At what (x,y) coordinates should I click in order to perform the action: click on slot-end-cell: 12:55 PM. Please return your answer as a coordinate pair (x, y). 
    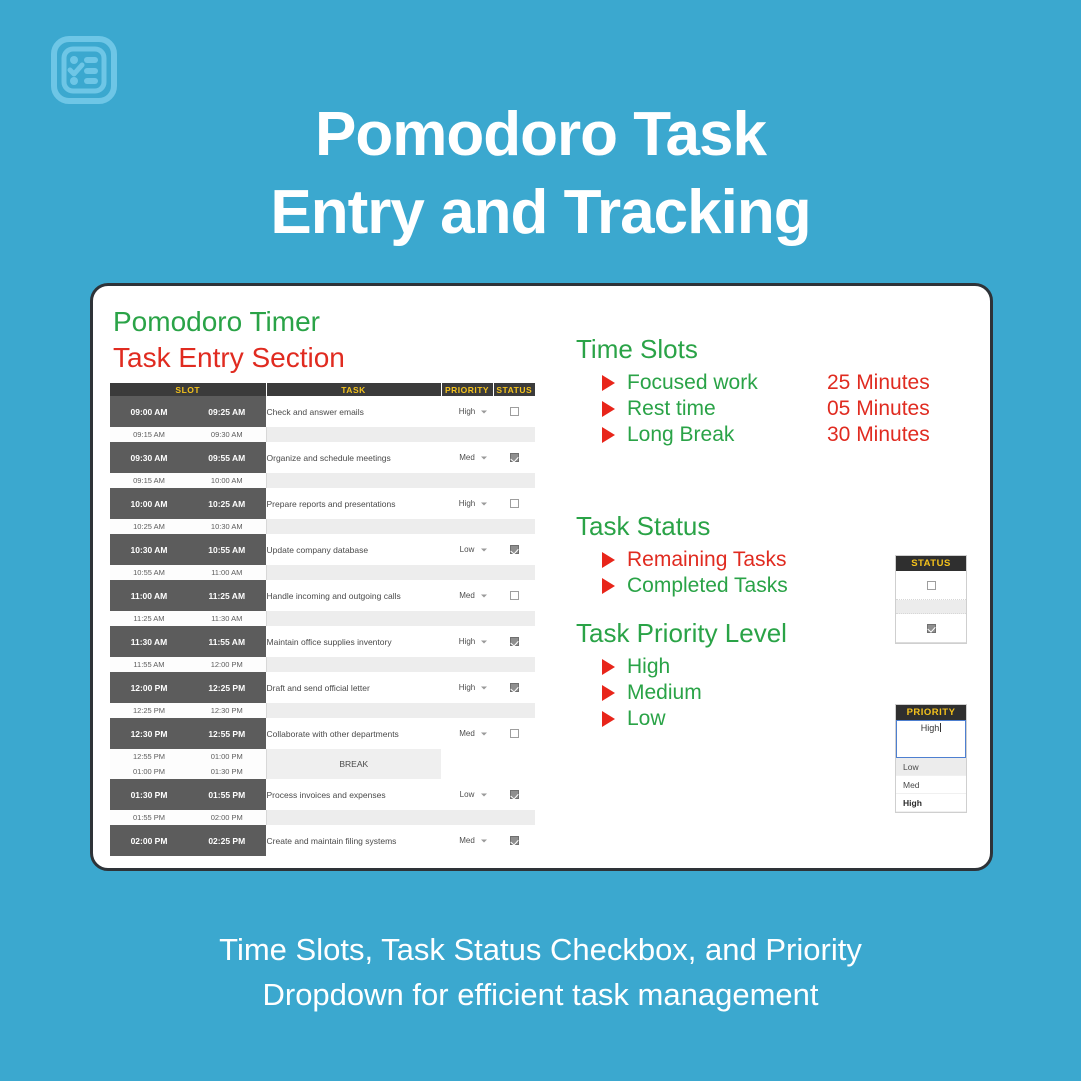
    Looking at the image, I should click on (227, 733).